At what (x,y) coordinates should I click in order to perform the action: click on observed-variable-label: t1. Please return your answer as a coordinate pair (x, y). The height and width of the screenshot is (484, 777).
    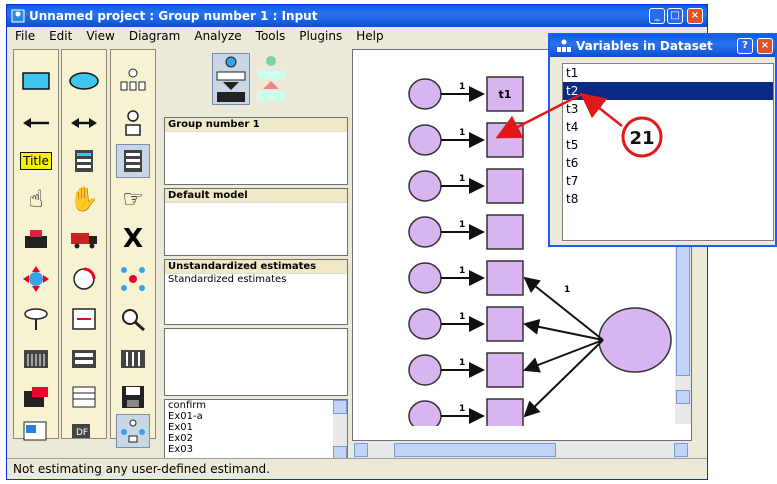
    Looking at the image, I should click on (505, 94).